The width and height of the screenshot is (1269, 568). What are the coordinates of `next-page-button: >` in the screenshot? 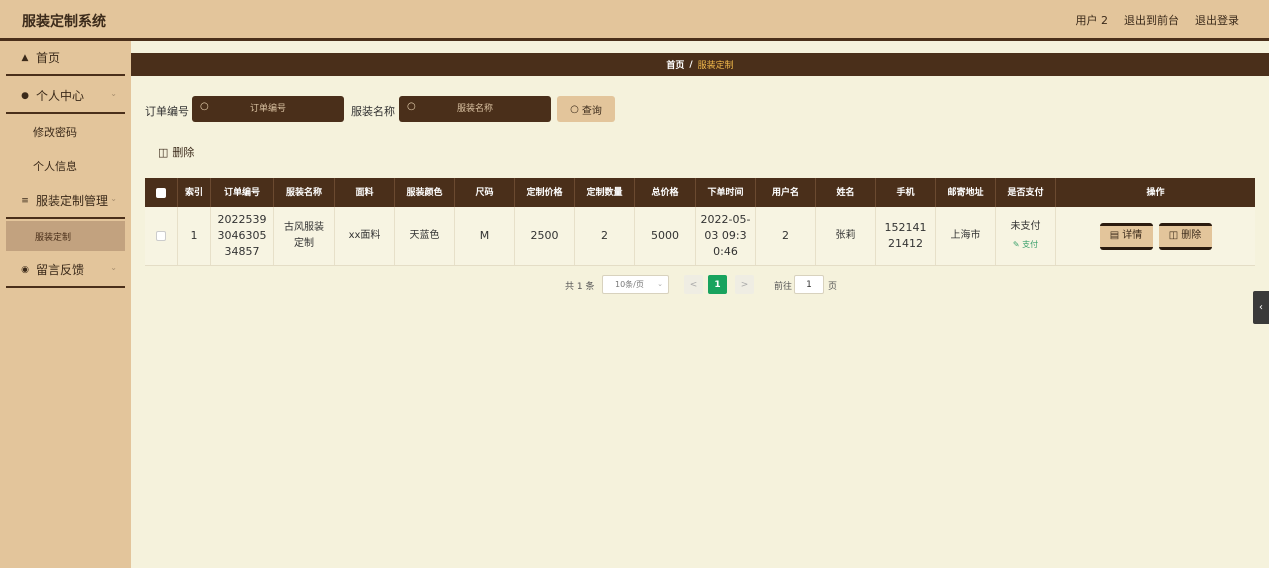 It's located at (744, 284).